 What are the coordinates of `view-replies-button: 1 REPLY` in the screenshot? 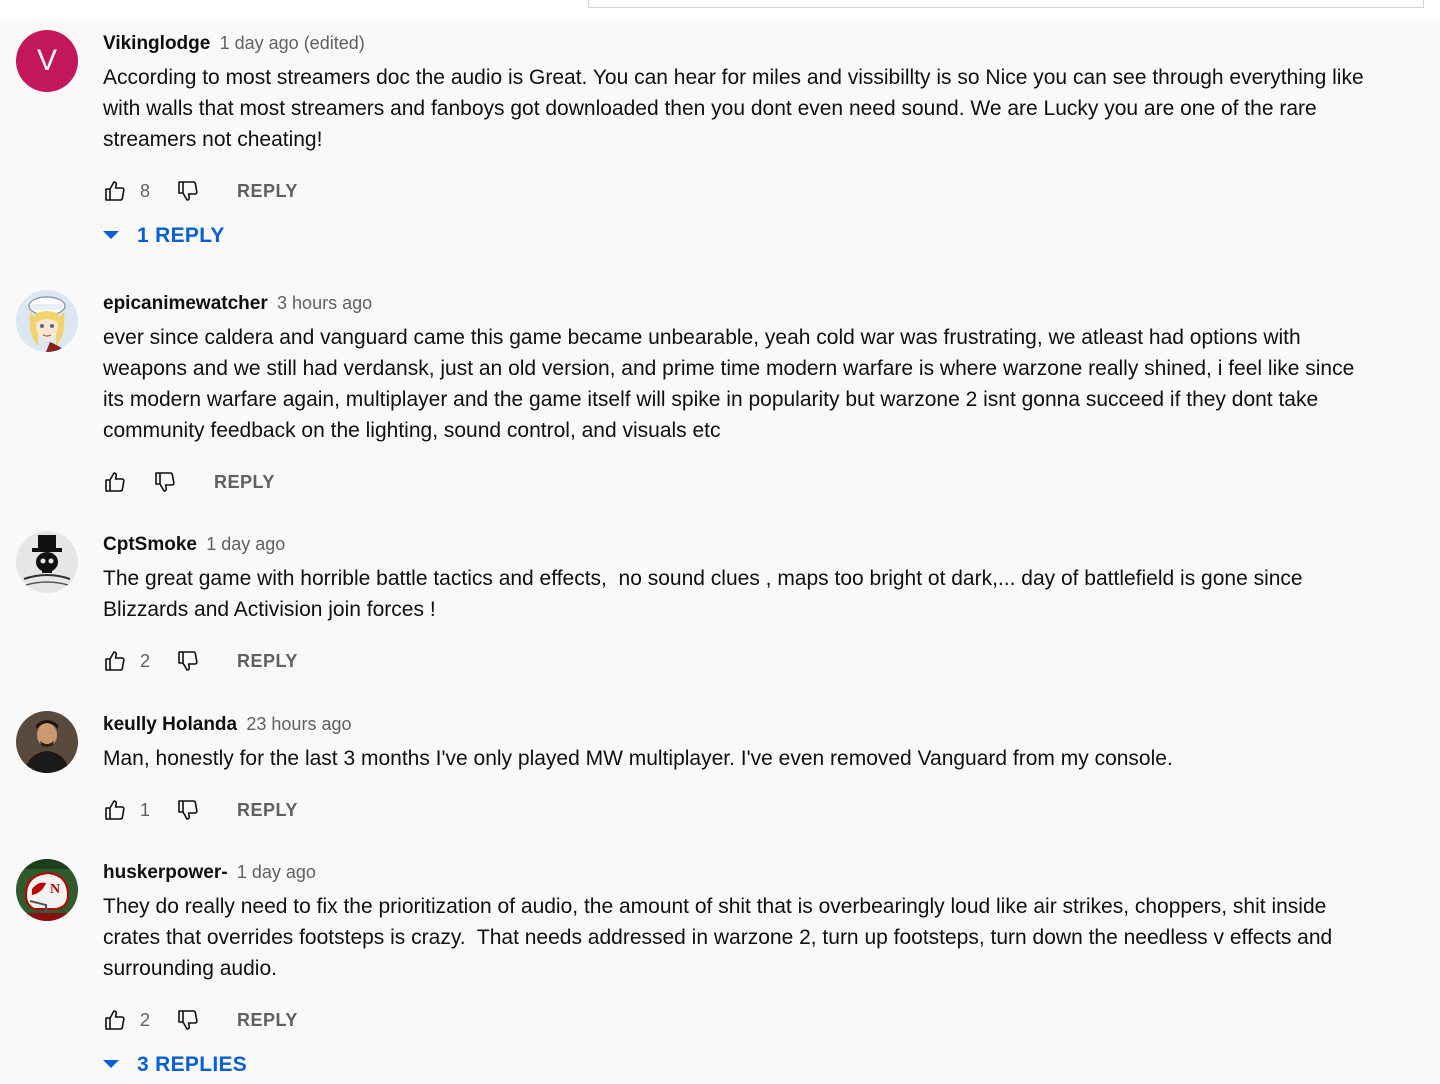 It's located at (758, 238).